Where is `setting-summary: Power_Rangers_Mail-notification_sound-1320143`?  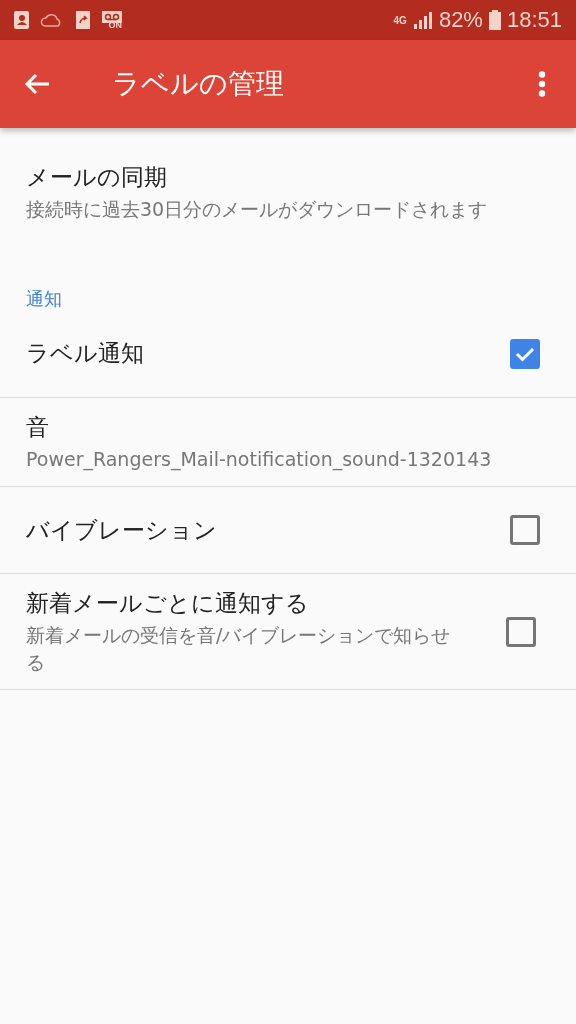
setting-summary: Power_Rangers_Mail-notification_sound-1320143 is located at coordinates (259, 459).